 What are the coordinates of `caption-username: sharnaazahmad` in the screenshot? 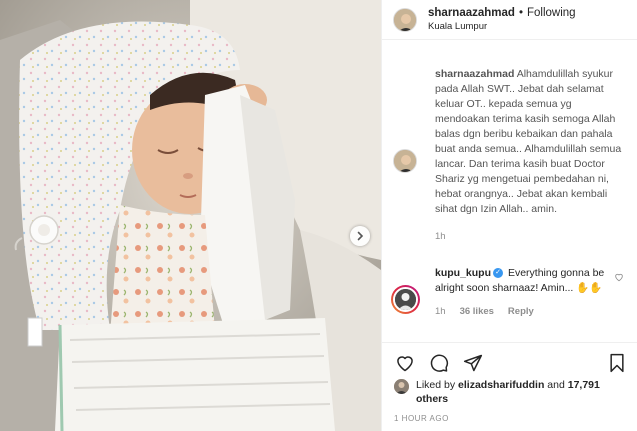 It's located at (474, 74).